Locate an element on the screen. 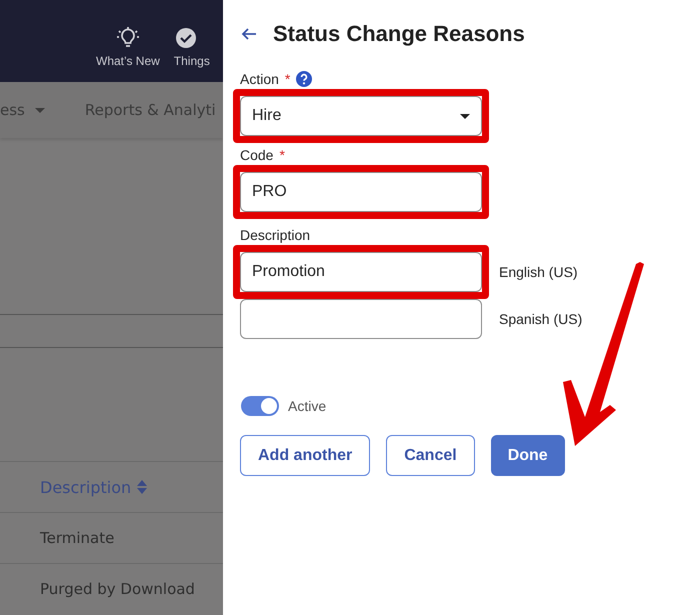 This screenshot has width=688, height=615. back-arrow-icon is located at coordinates (249, 34).